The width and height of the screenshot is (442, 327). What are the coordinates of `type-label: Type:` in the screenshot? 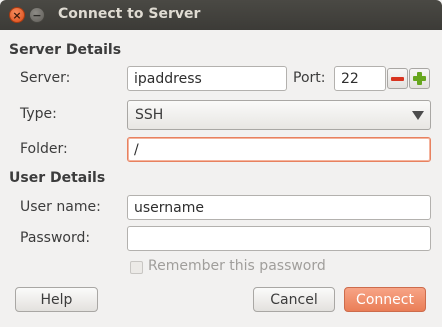 It's located at (38, 114).